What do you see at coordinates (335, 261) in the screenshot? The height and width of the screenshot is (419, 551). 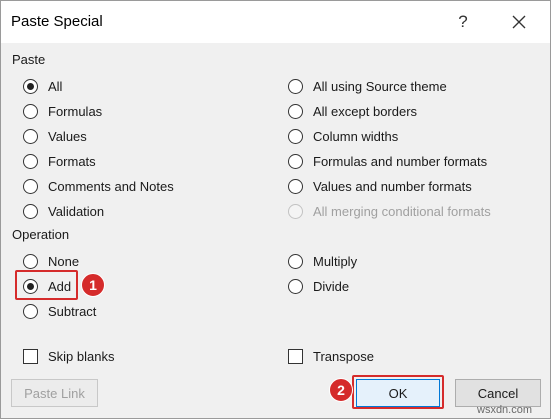 I see `radio-label: Multiply` at bounding box center [335, 261].